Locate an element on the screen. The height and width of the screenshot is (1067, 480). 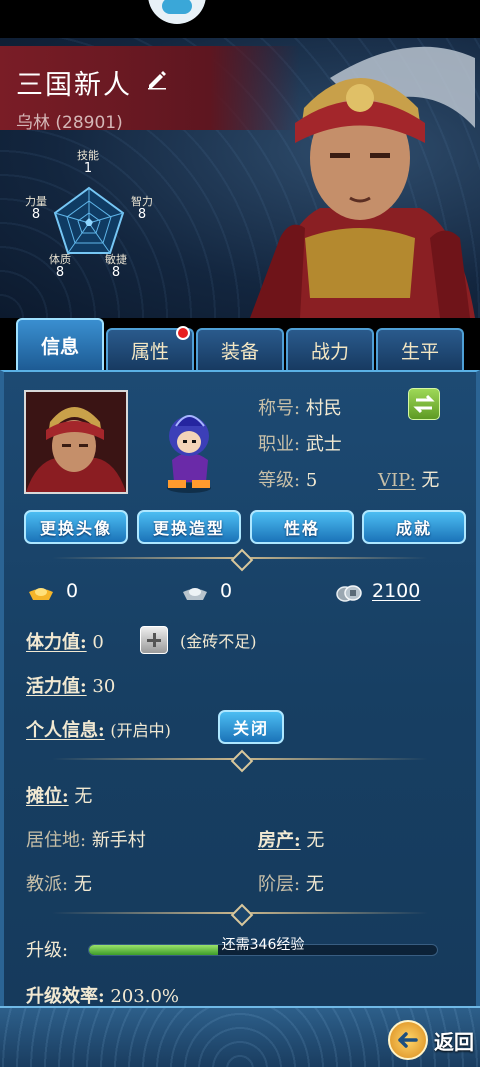
radar-wisdom: 智力 8 is located at coordinates (142, 208).